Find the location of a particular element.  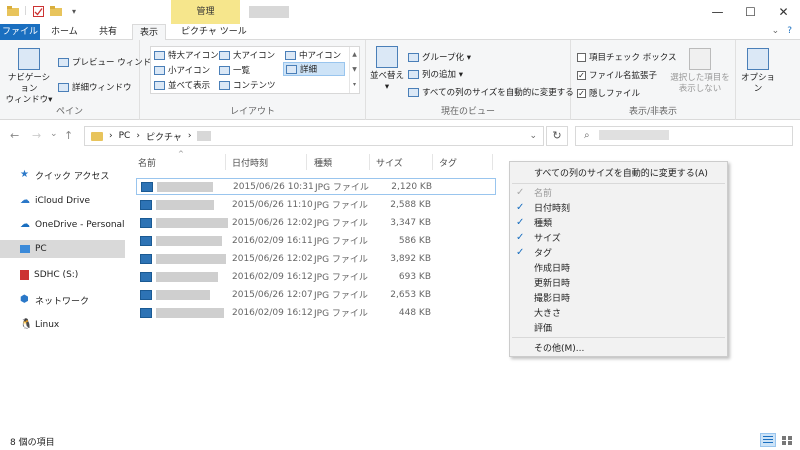

add-columns-button: 列の追加 ▾ is located at coordinates (435, 74).